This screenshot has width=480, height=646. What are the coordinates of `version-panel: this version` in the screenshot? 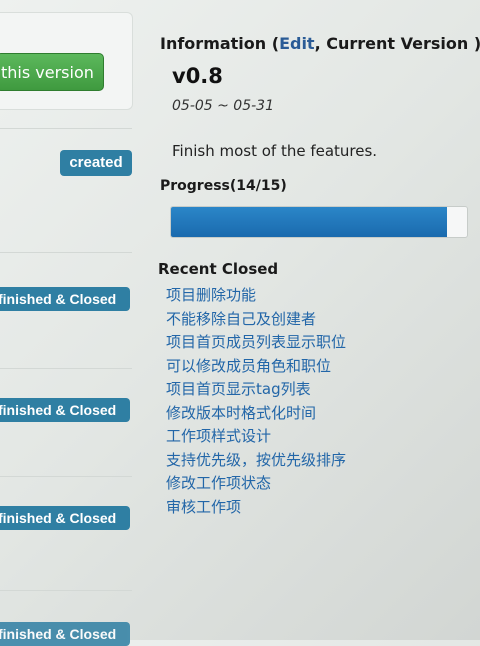 It's located at (66, 61).